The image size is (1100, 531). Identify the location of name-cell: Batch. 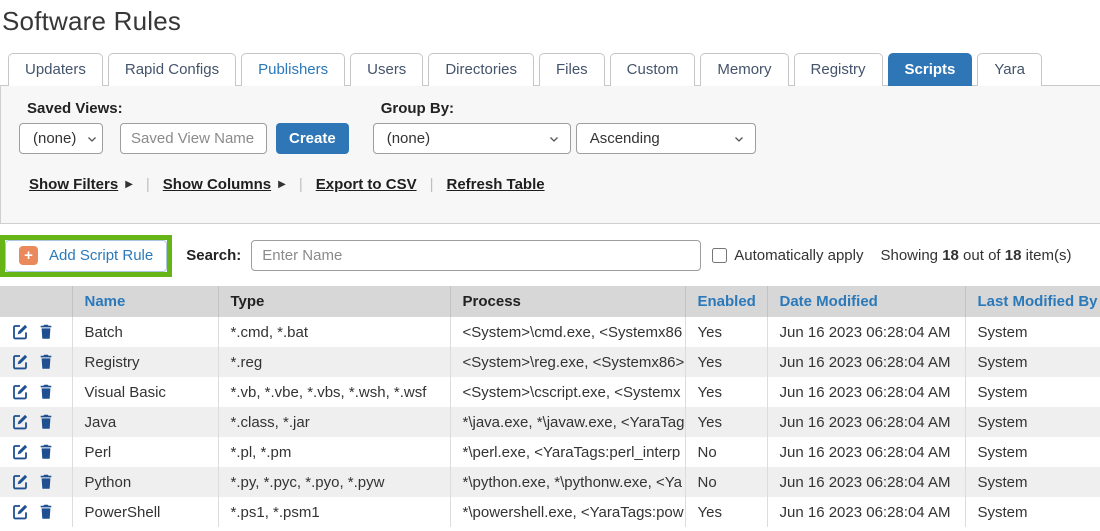
(145, 332).